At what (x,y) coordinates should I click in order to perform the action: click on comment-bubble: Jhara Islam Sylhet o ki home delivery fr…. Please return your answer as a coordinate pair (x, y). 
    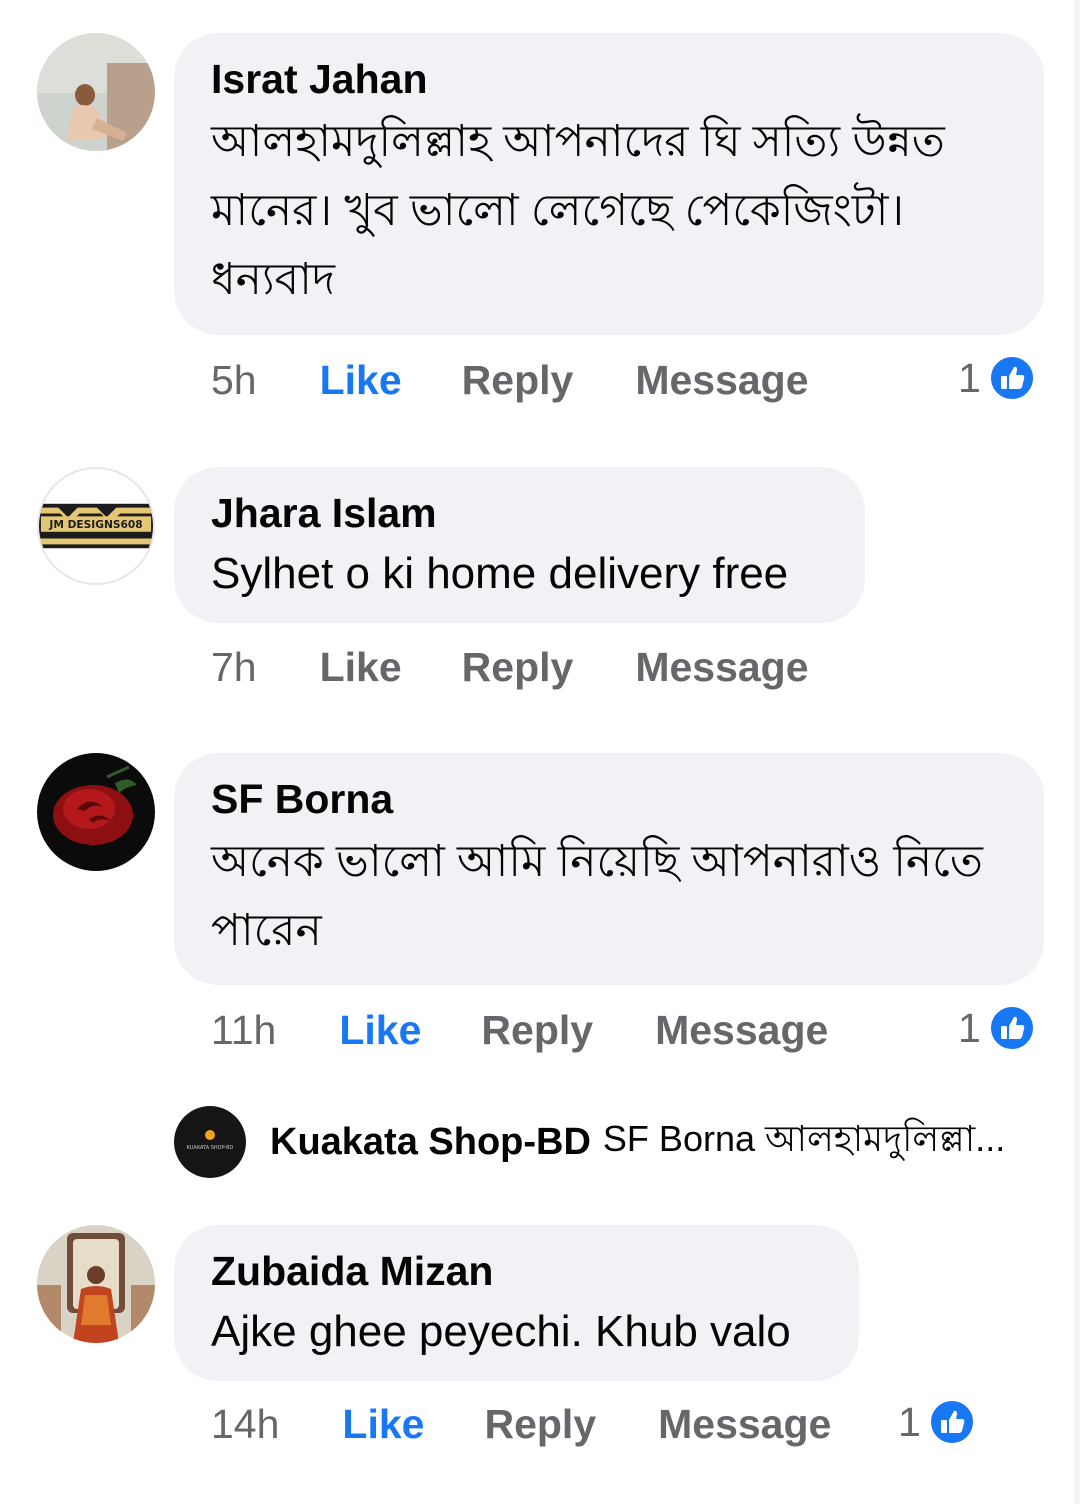
    Looking at the image, I should click on (519, 545).